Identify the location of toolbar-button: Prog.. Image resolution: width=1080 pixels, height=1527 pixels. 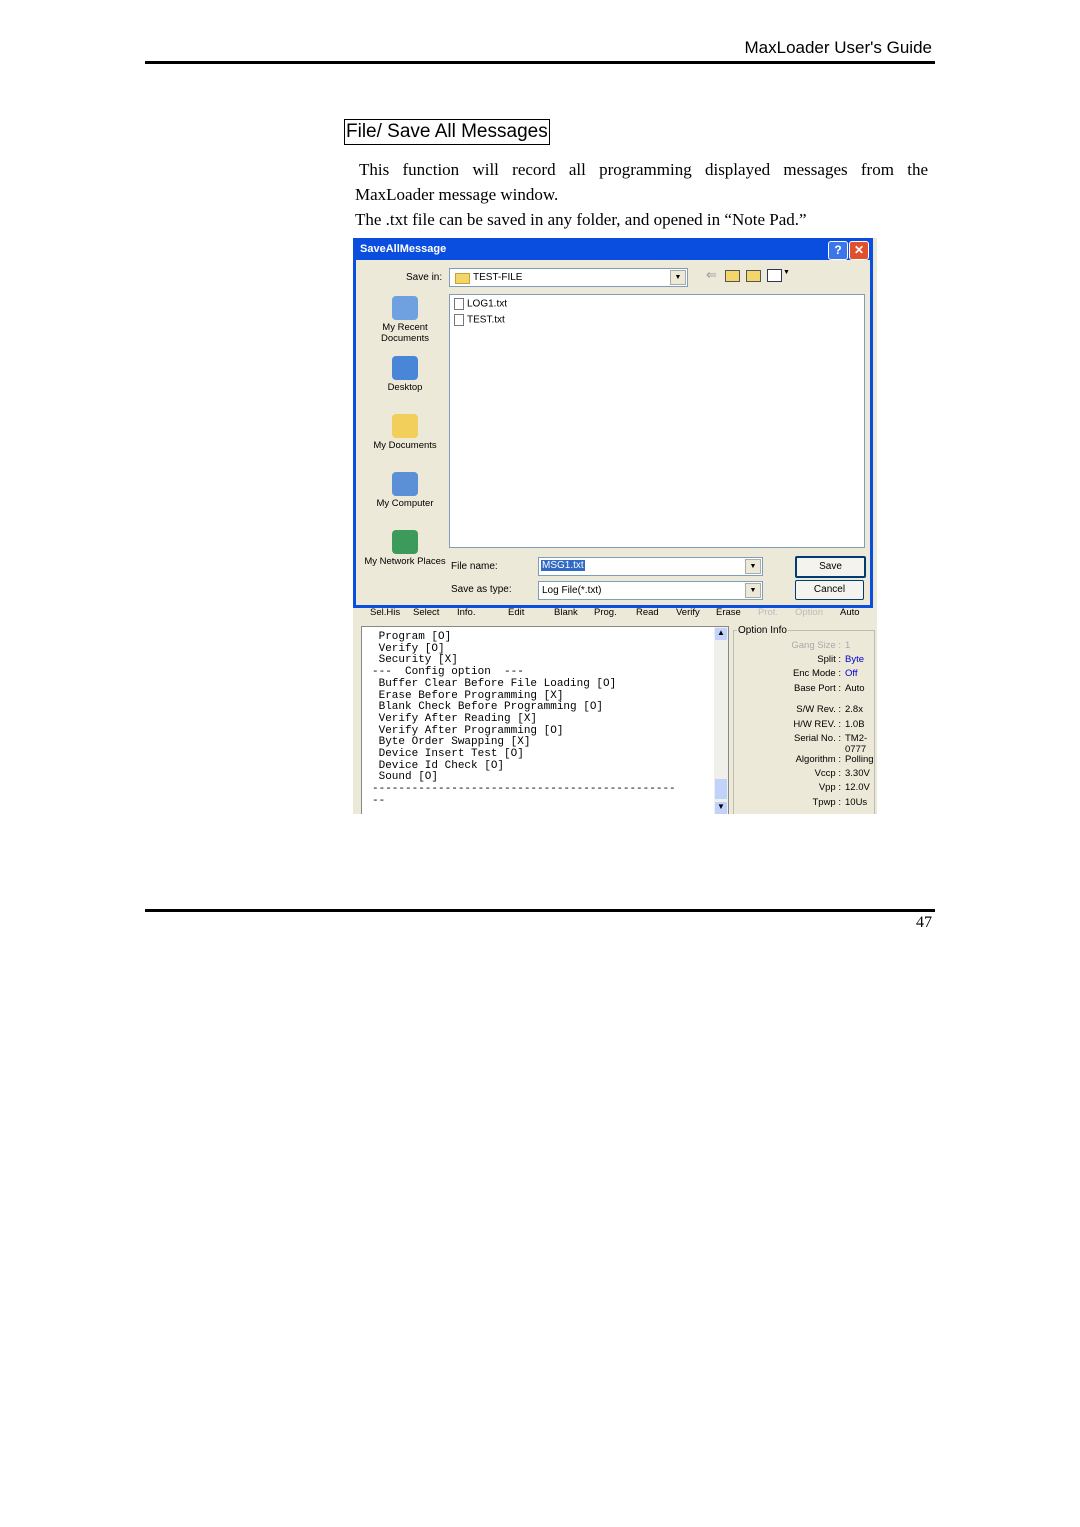
(605, 612).